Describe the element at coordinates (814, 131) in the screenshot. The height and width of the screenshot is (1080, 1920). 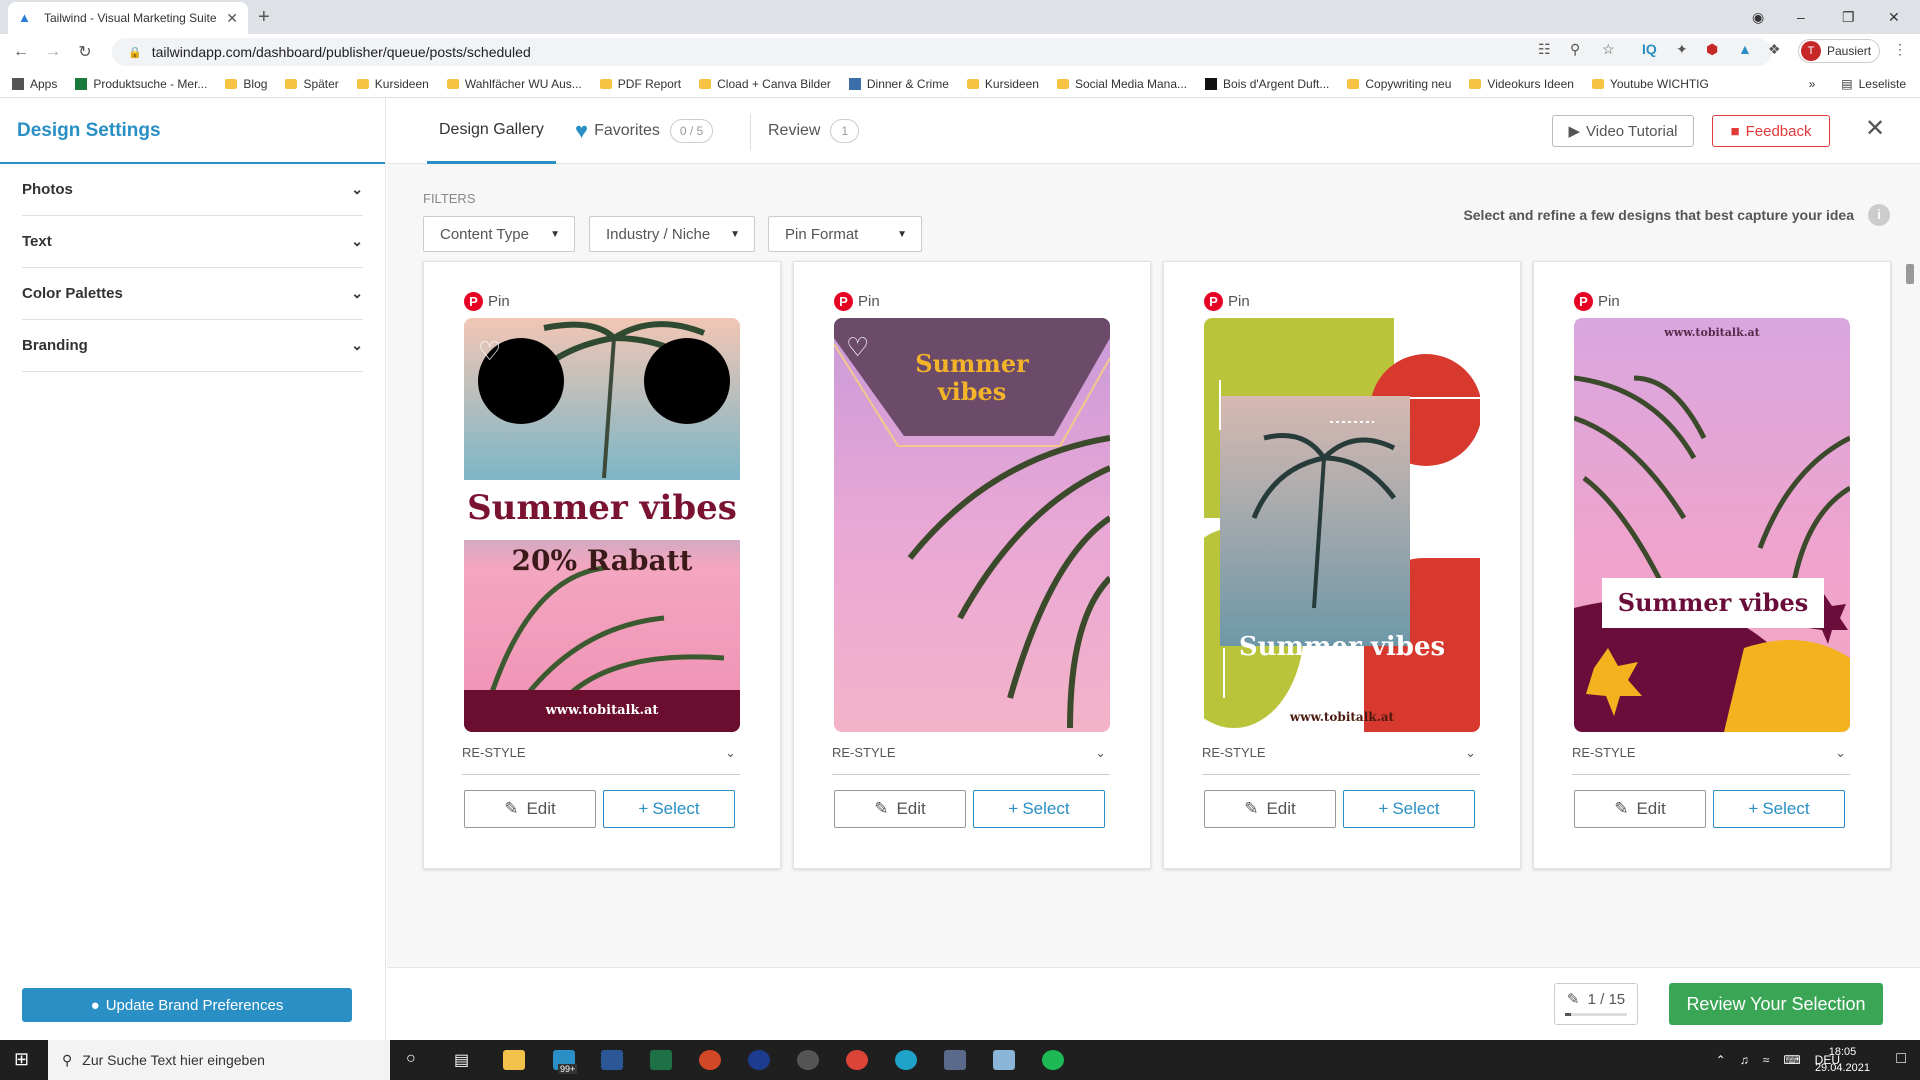
I see `tab-review: Review 1` at that location.